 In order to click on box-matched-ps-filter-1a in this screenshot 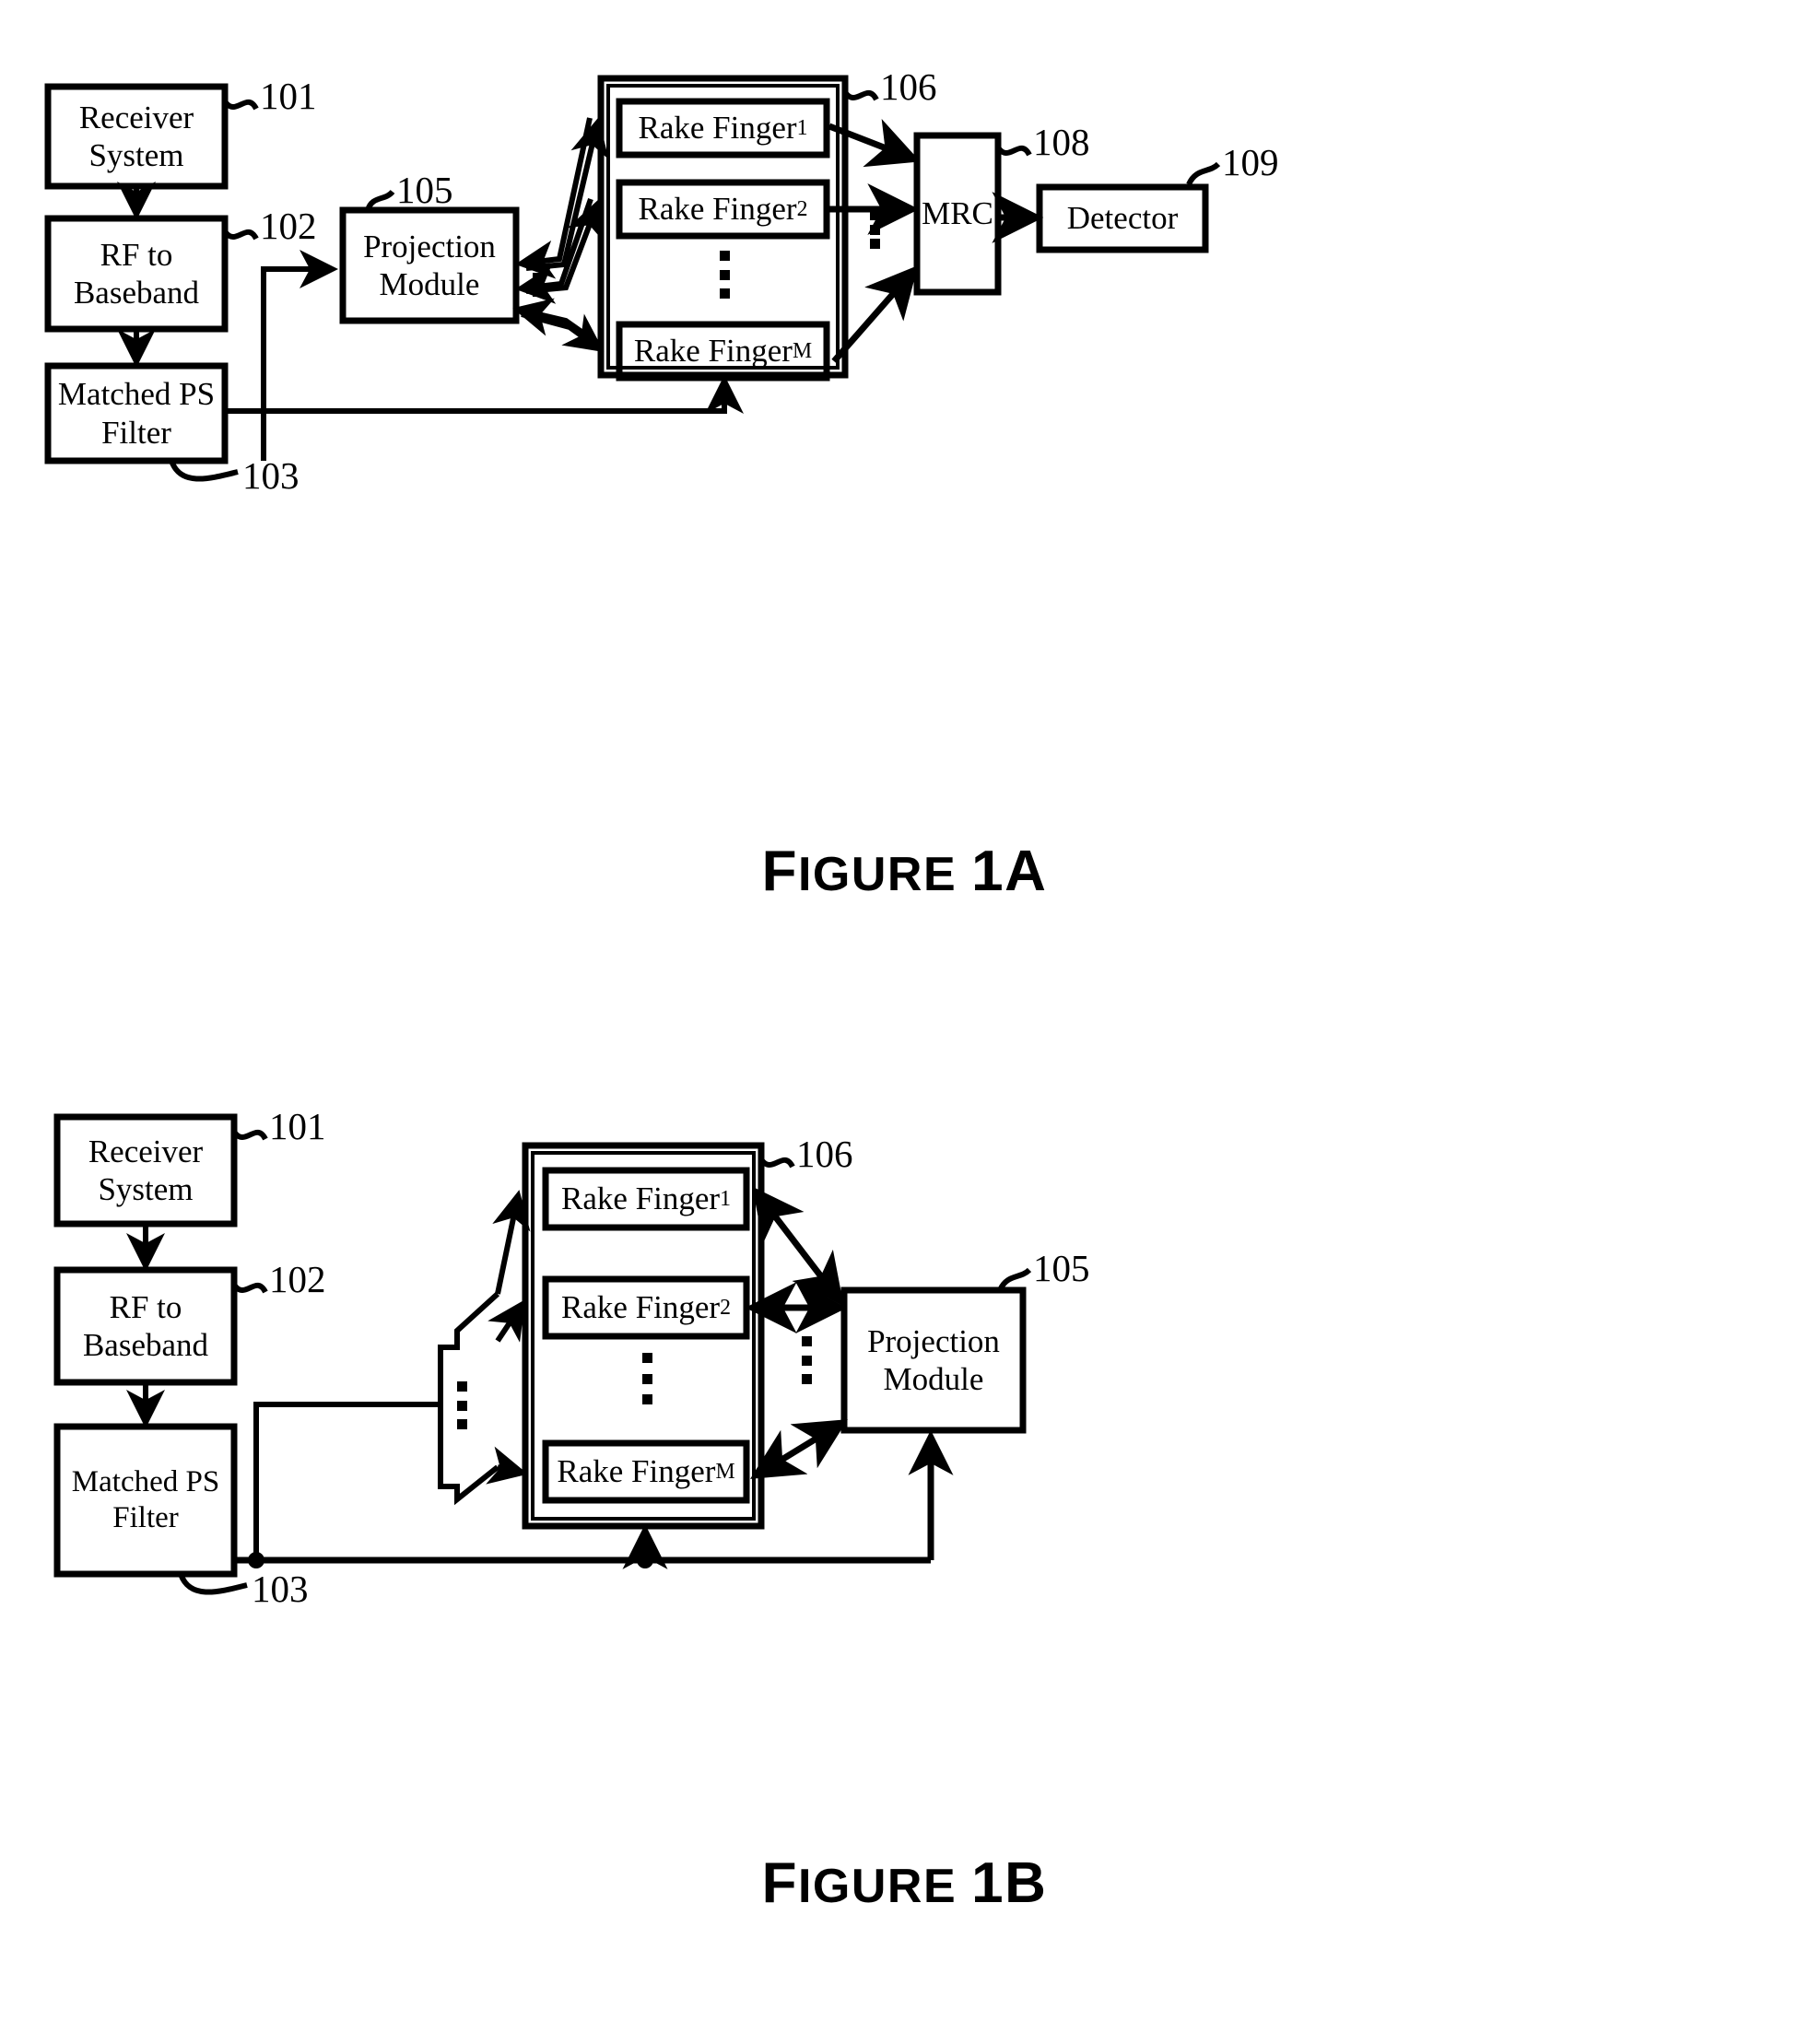, I will do `click(137, 413)`.